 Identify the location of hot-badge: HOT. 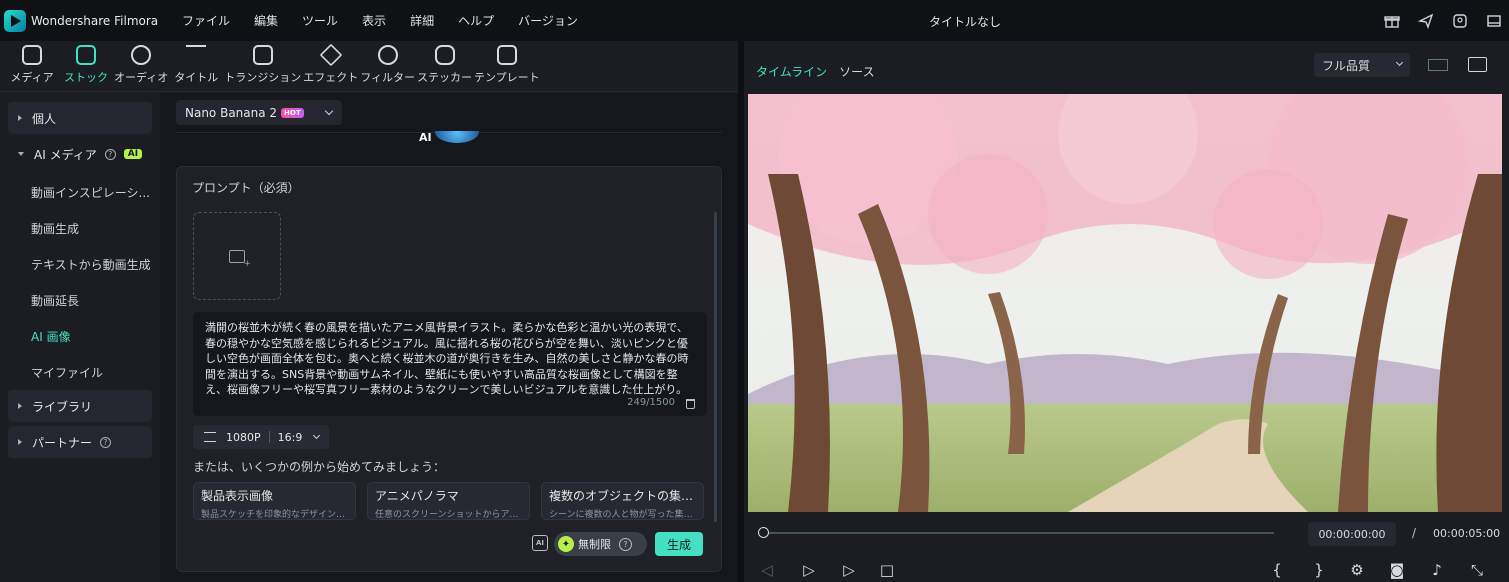
(292, 112).